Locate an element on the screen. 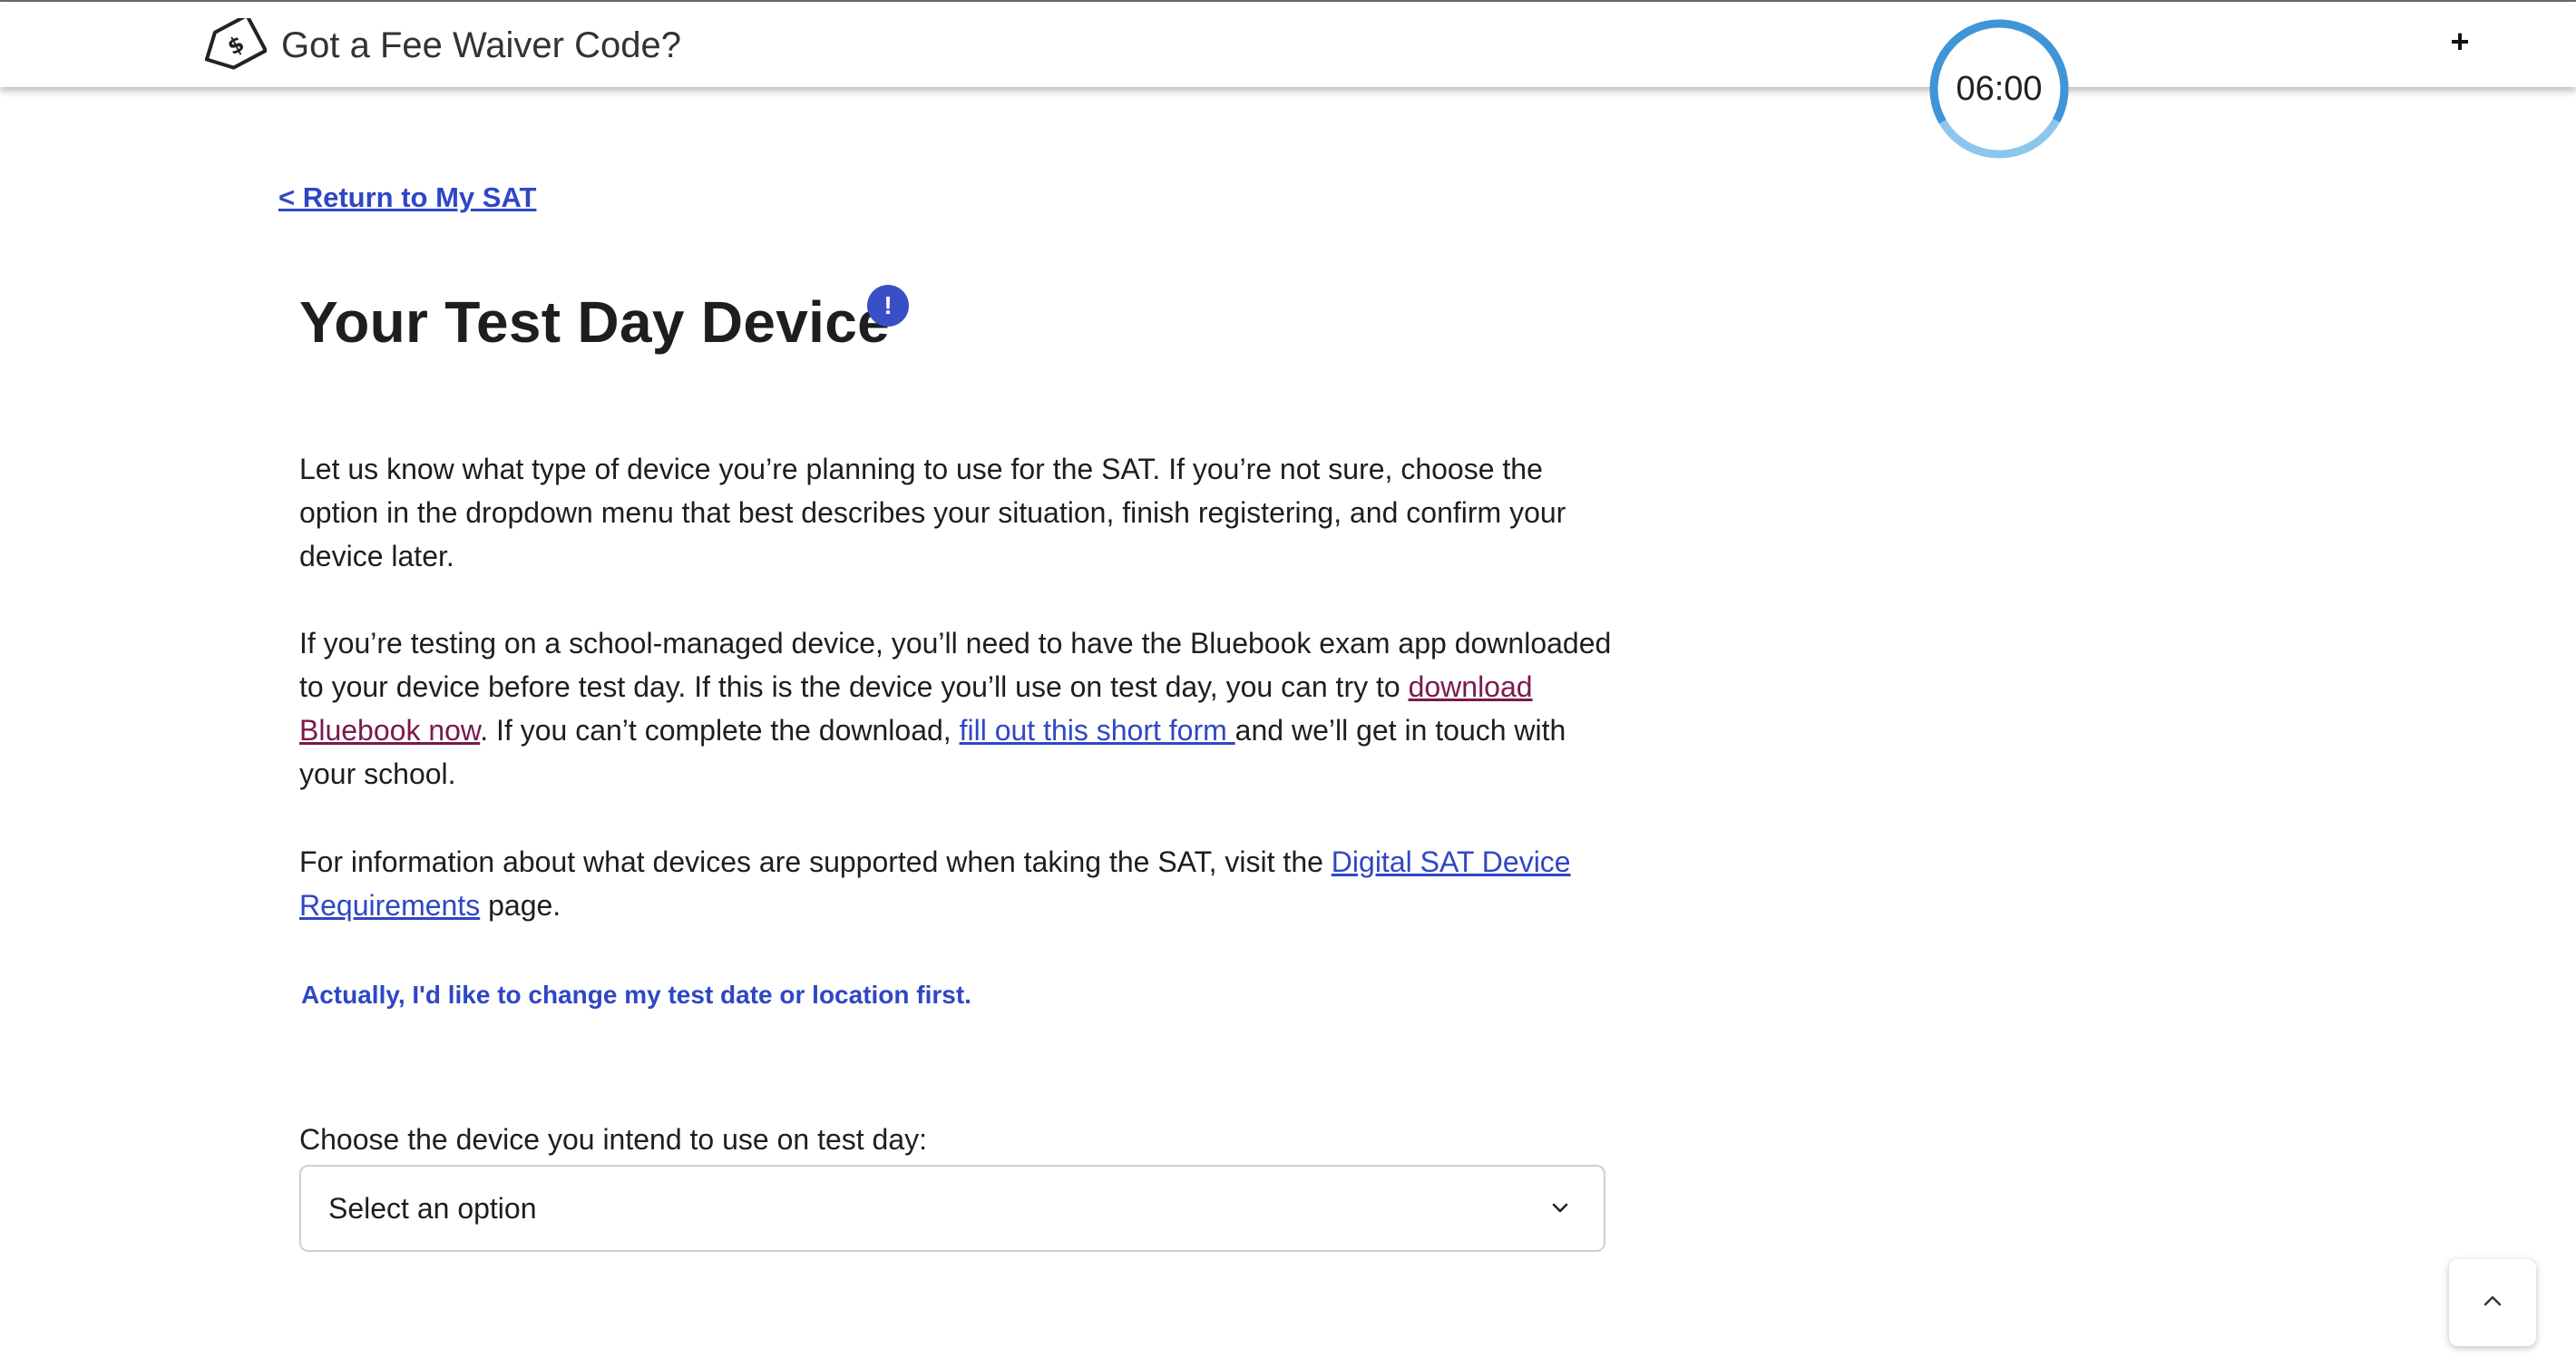 The width and height of the screenshot is (2576, 1368). chevron-down-icon is located at coordinates (1560, 1208).